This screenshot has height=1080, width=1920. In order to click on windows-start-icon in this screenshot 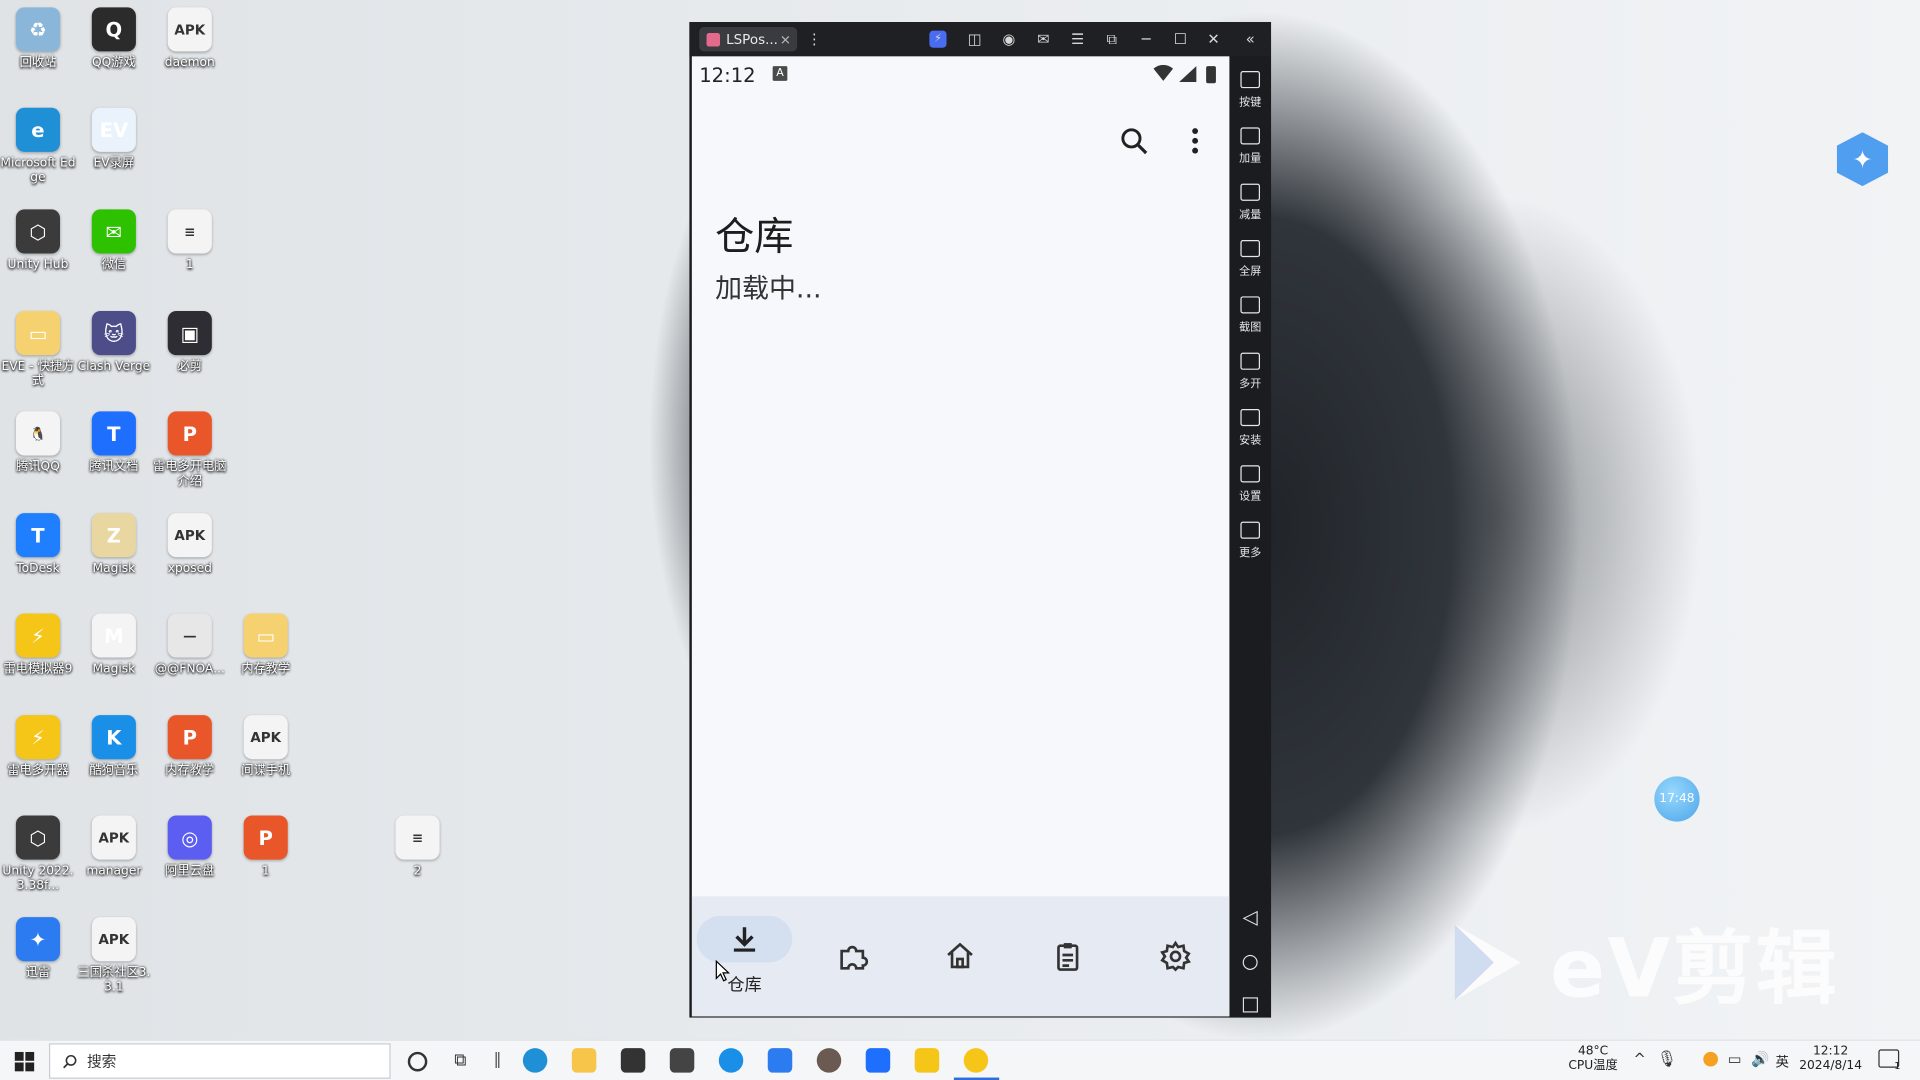, I will do `click(24, 1061)`.